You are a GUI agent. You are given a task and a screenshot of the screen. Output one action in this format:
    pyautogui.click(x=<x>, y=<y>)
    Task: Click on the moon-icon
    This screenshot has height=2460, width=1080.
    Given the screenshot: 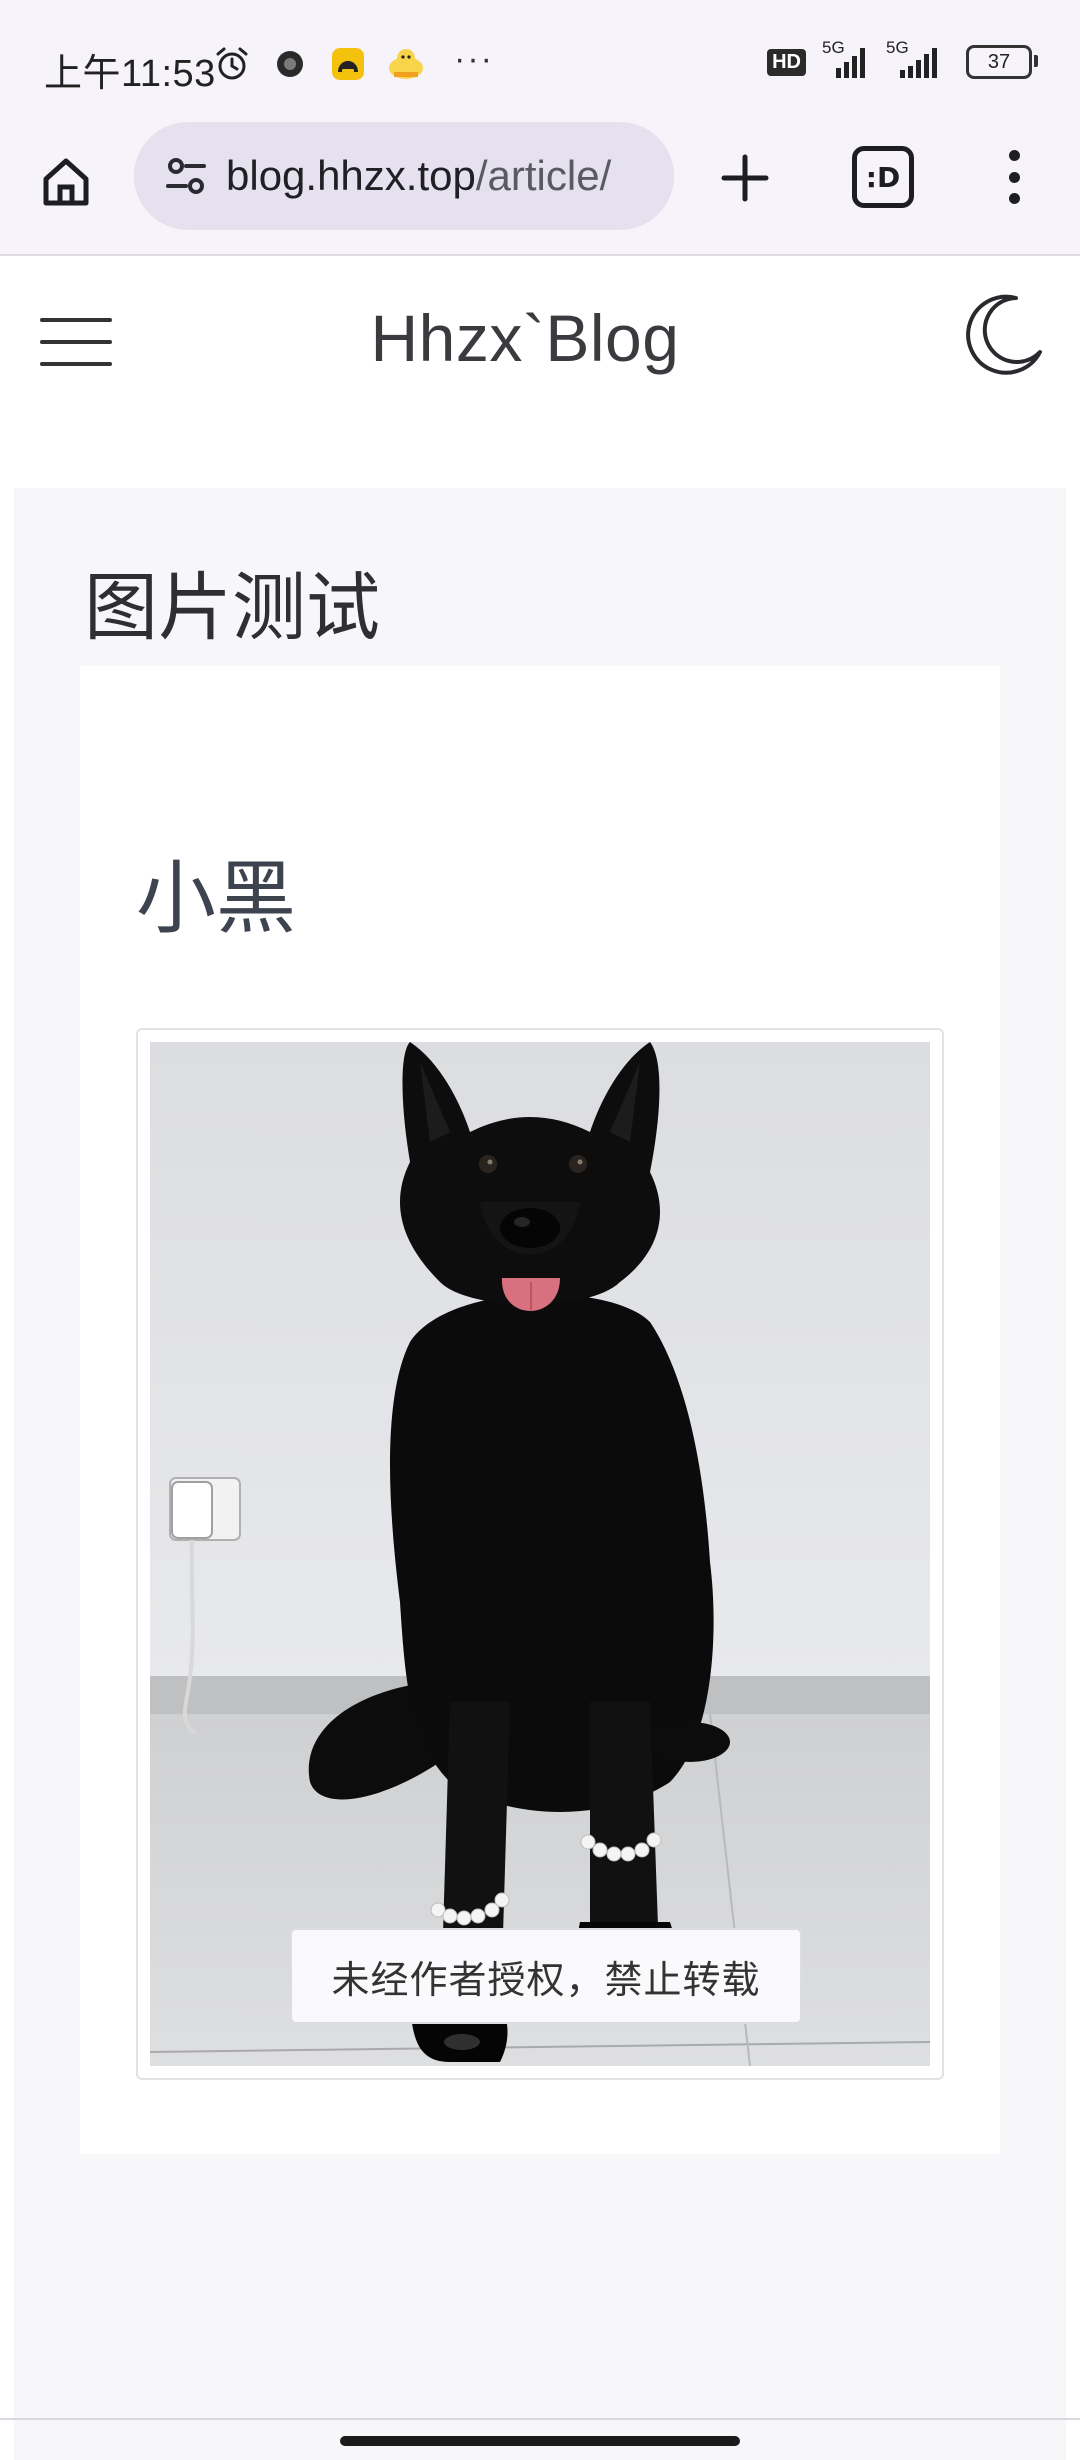 What is the action you would take?
    pyautogui.click(x=1004, y=334)
    